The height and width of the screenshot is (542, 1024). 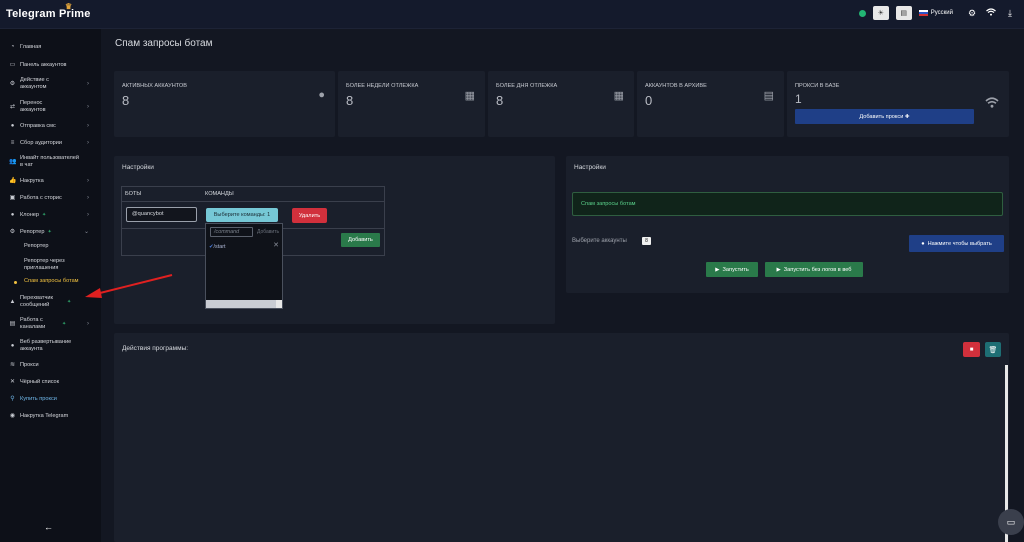 What do you see at coordinates (12, 381) in the screenshot?
I see `x-icon: ✕` at bounding box center [12, 381].